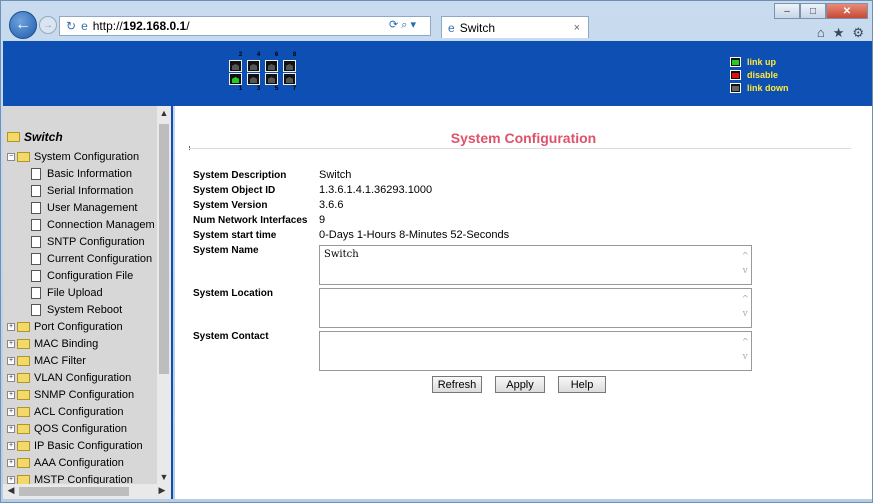 The image size is (873, 503). What do you see at coordinates (847, 11) in the screenshot?
I see `close-window-button: ✕` at bounding box center [847, 11].